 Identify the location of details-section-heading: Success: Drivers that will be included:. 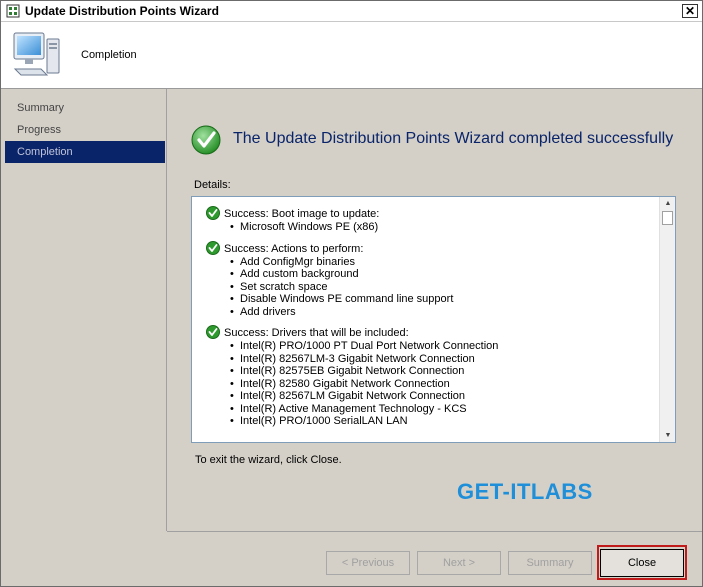
(432, 332).